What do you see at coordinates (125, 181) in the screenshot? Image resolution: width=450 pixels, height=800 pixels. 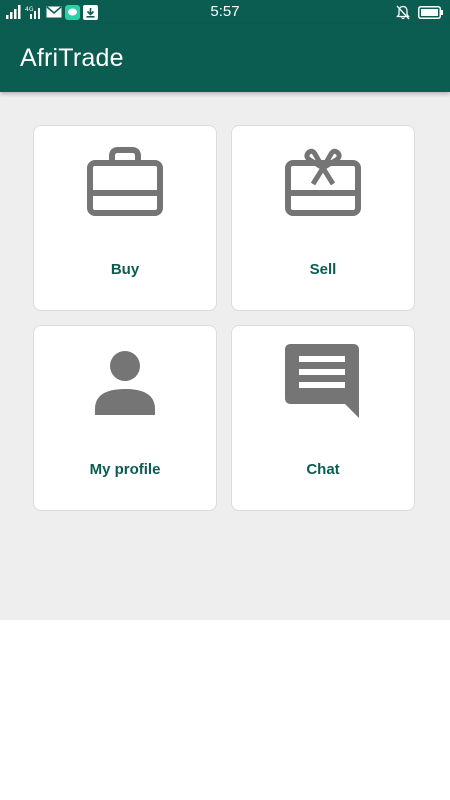 I see `shopping-bag-icon` at bounding box center [125, 181].